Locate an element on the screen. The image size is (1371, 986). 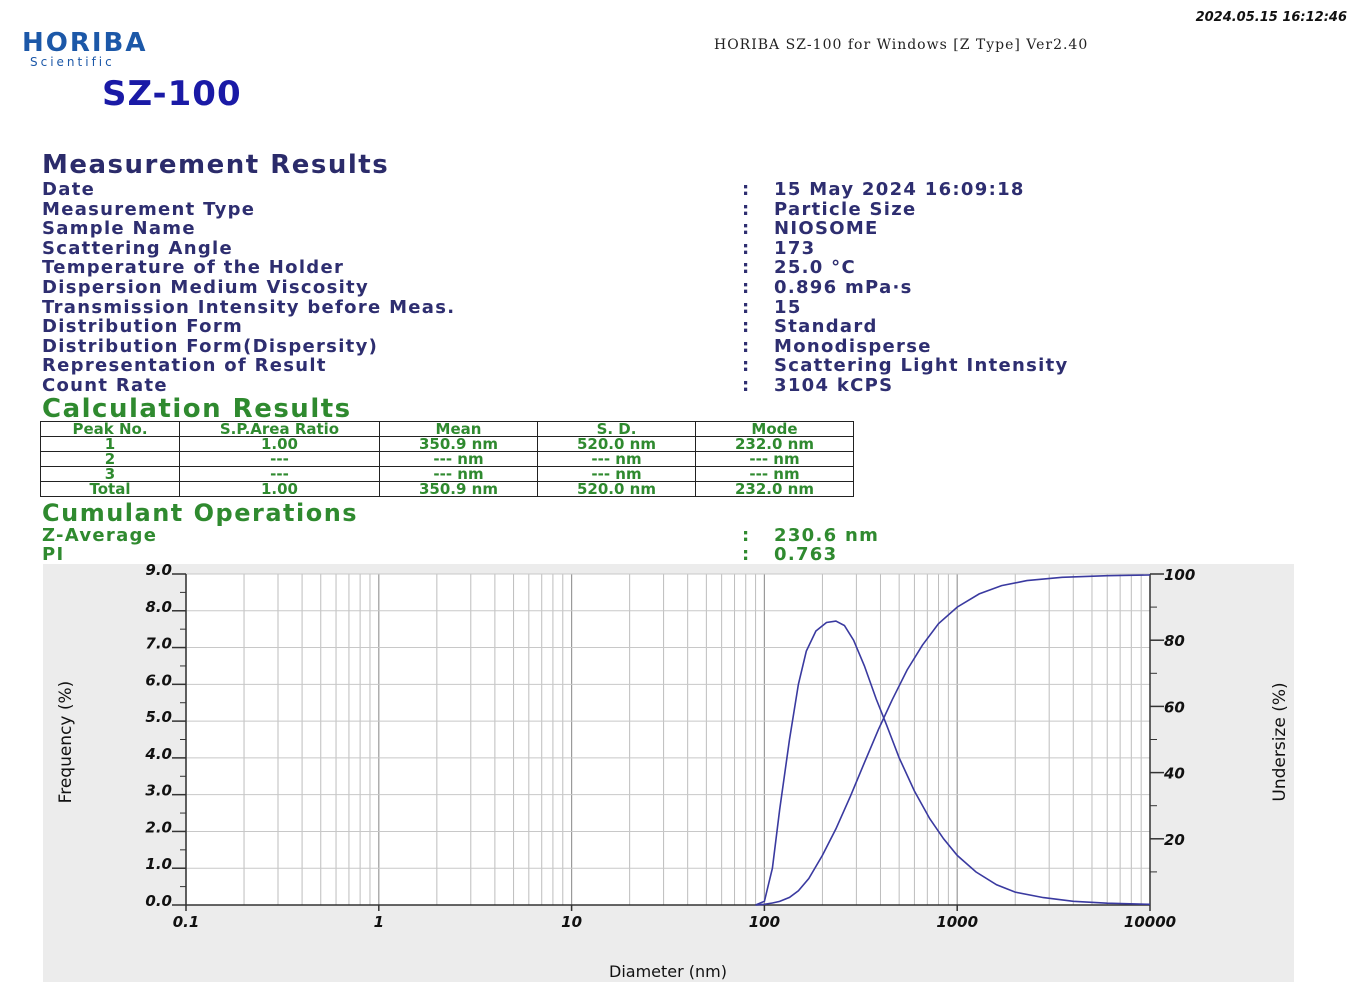
y-tick-label: 2.0 is located at coordinates (158, 827).